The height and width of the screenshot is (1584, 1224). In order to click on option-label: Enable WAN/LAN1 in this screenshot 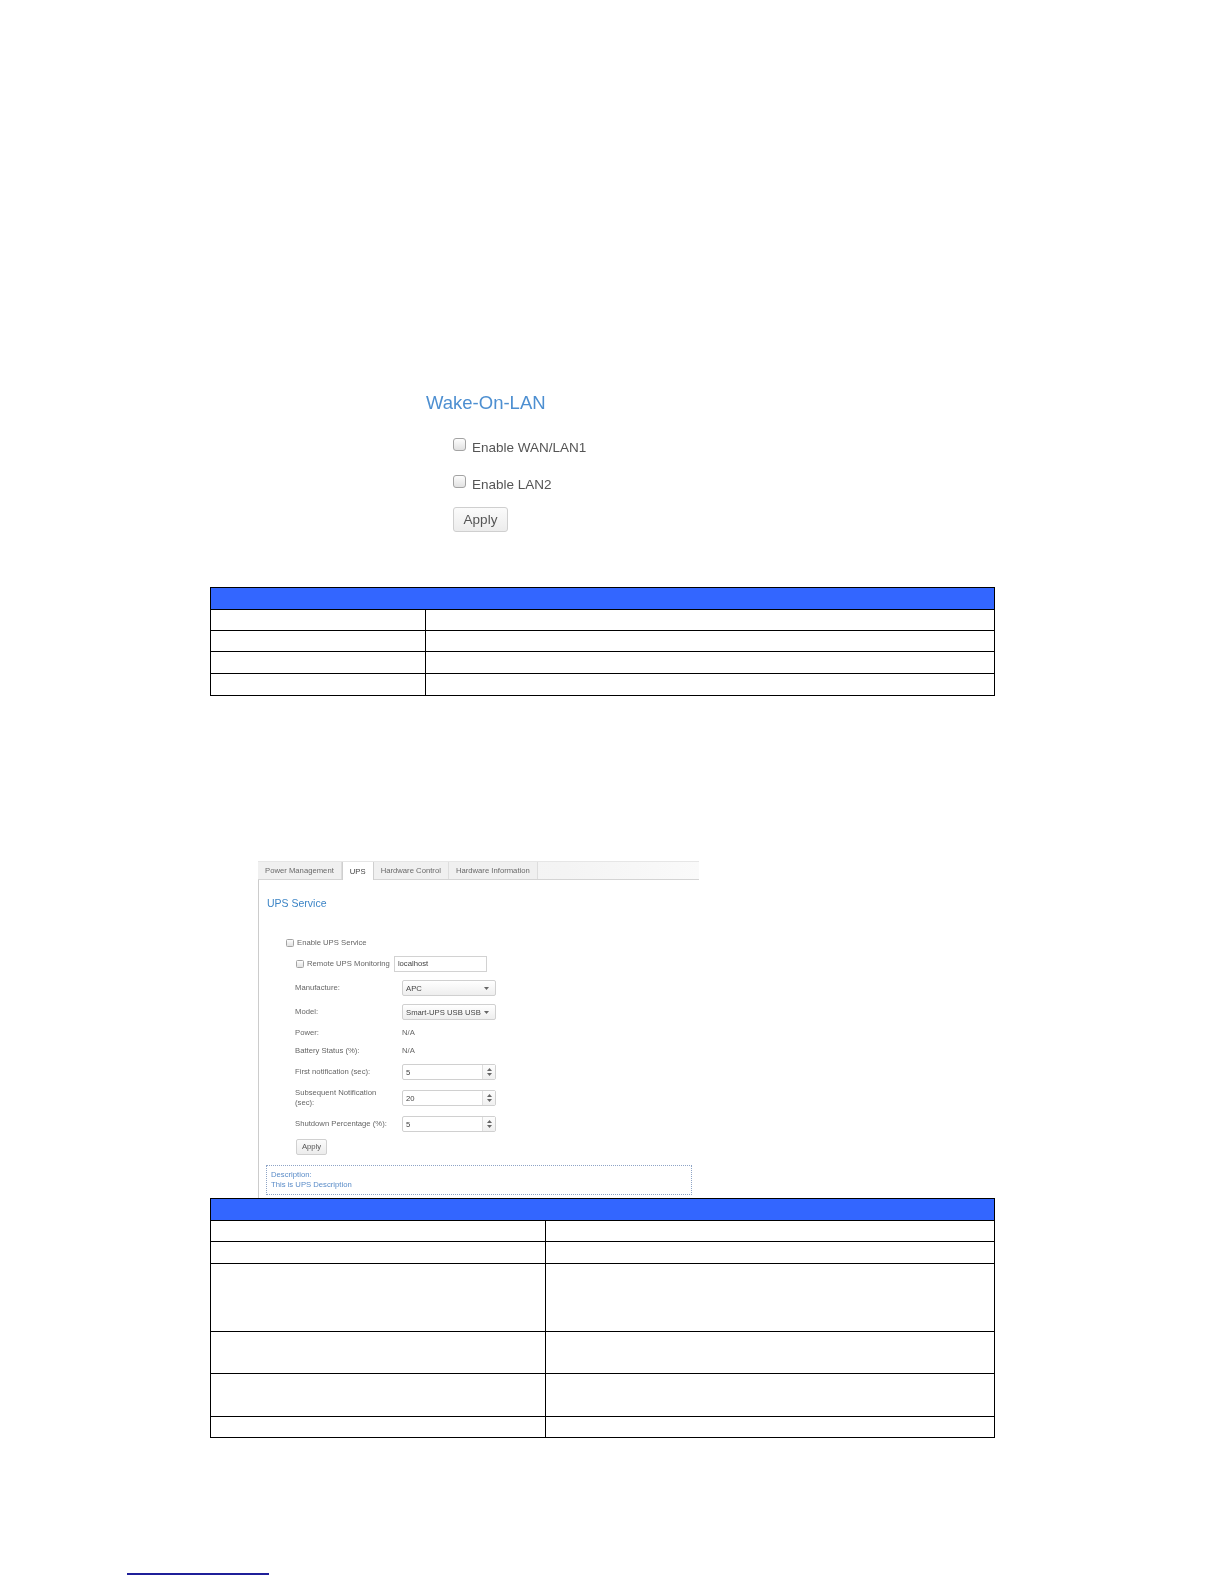, I will do `click(529, 448)`.